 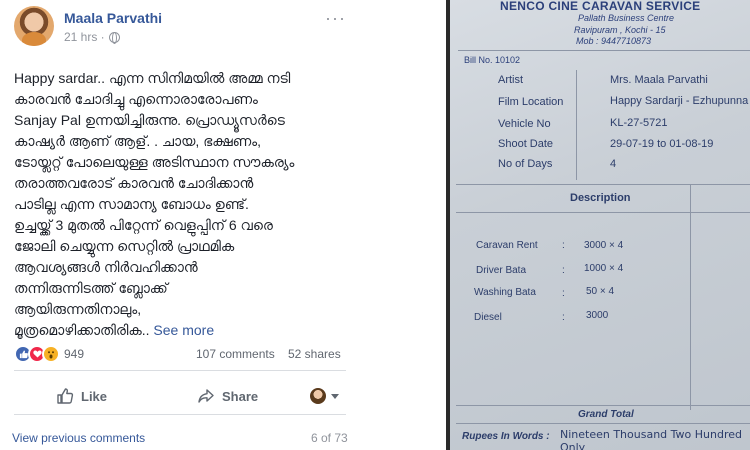 I want to click on profile-mini-avatar, so click(x=318, y=396).